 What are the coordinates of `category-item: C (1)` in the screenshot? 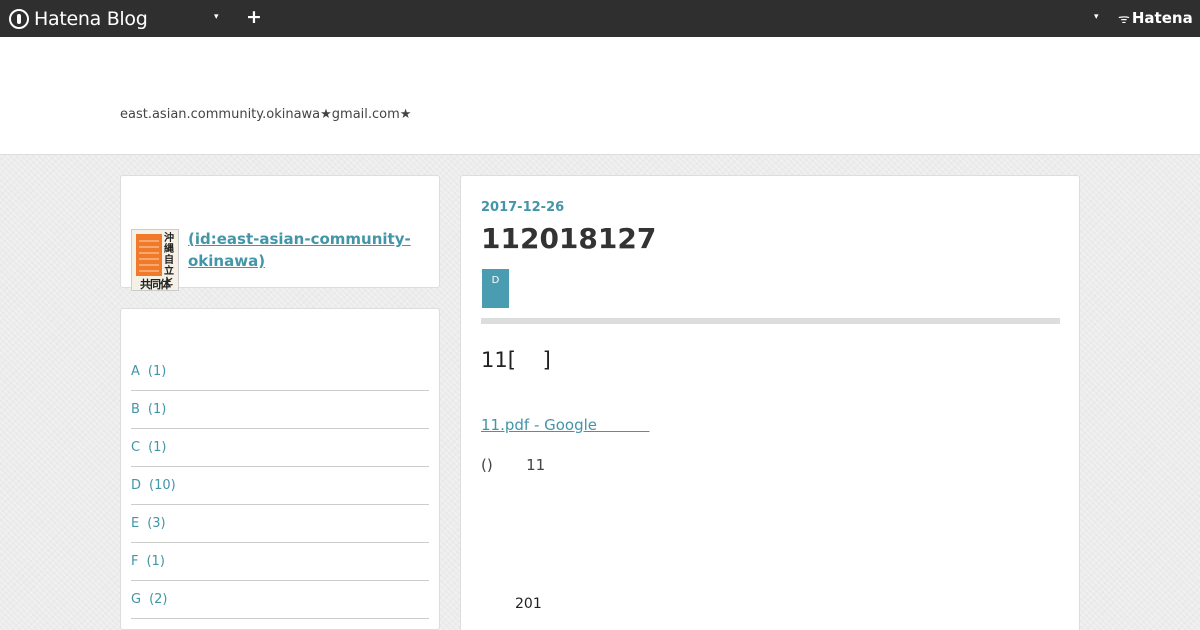 It's located at (280, 448).